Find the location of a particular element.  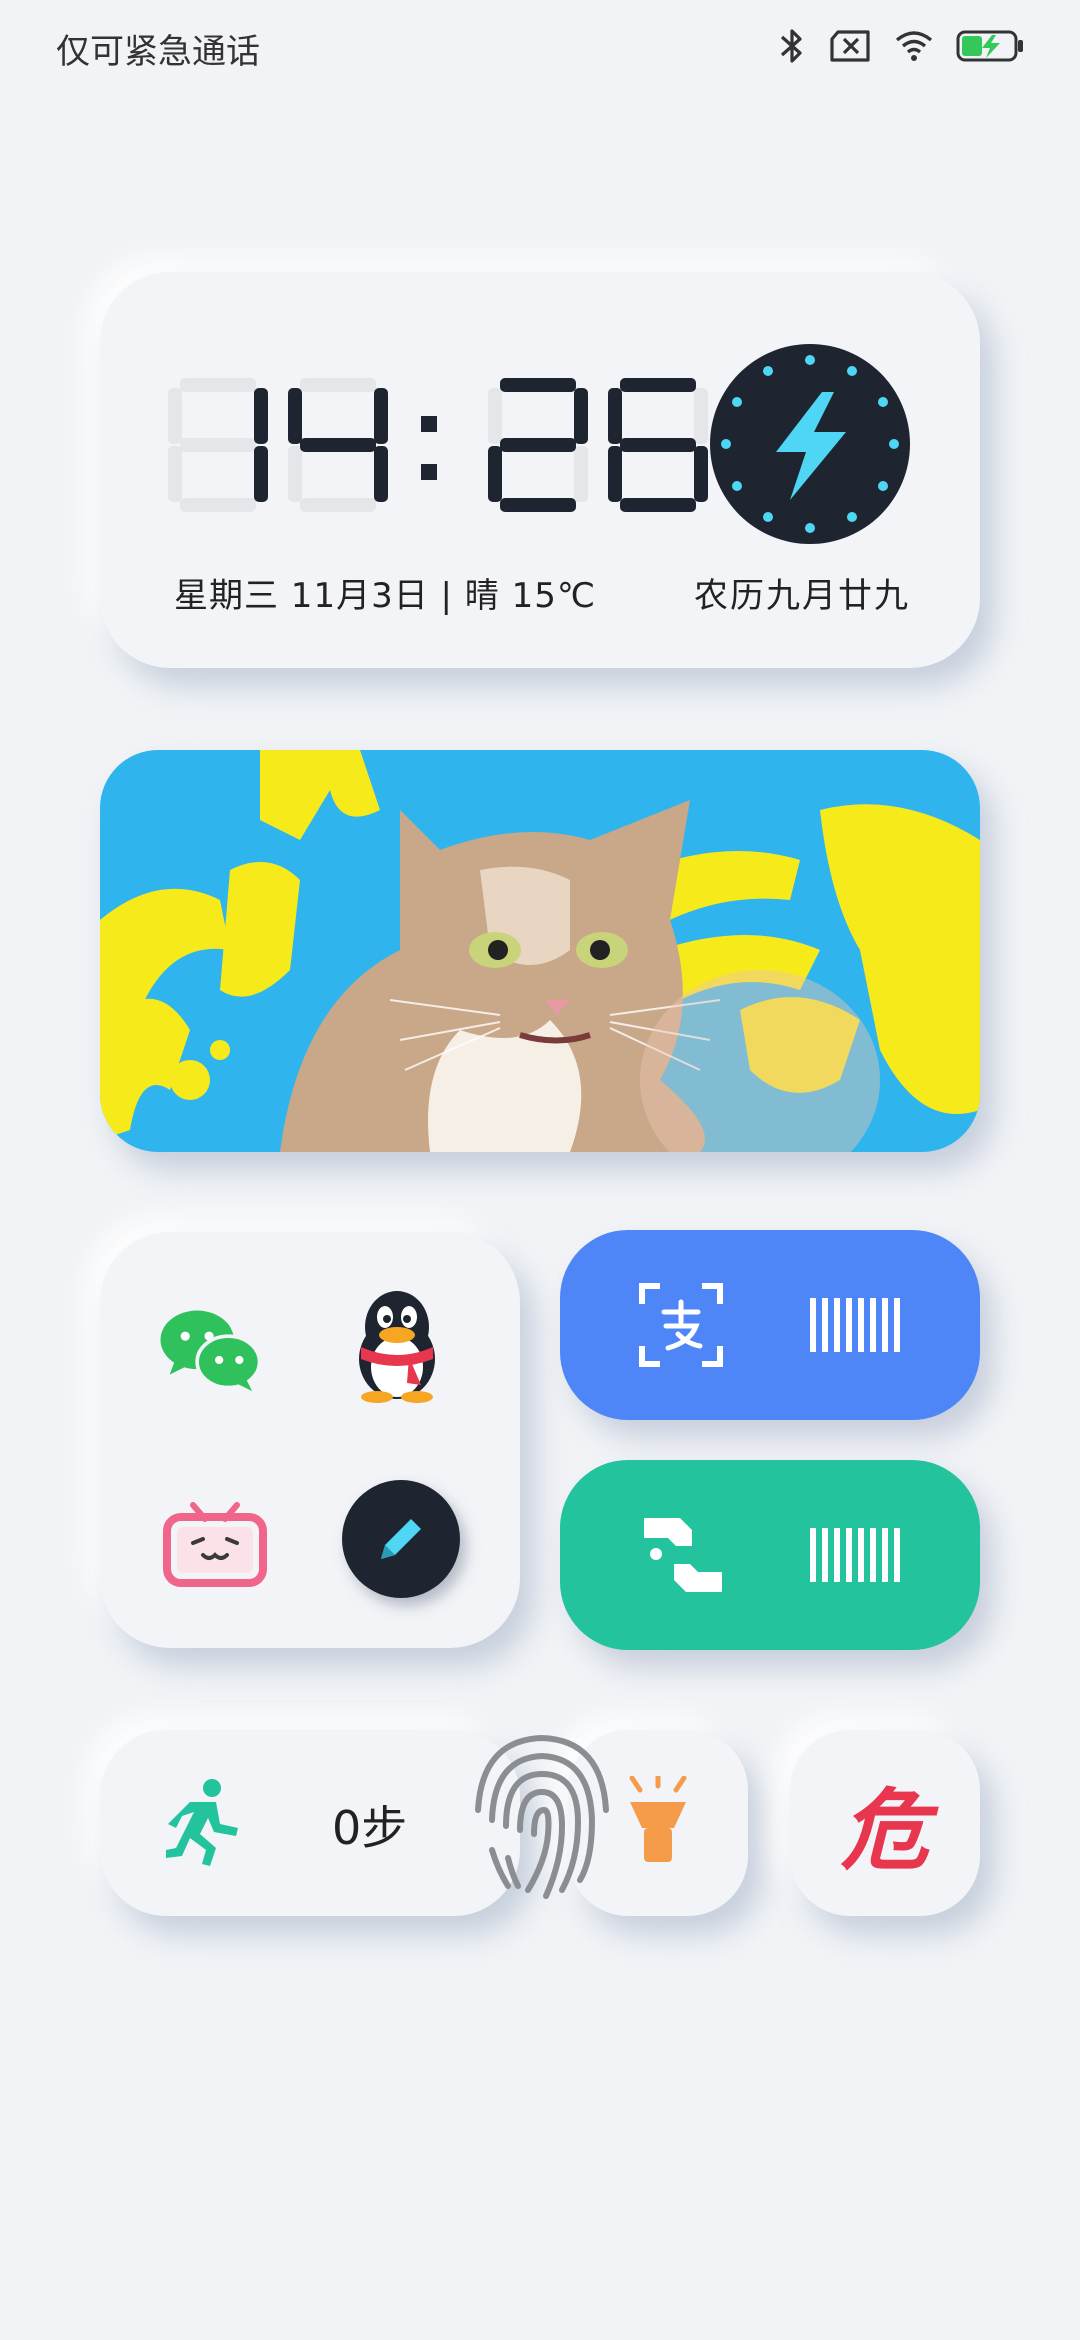

fingerprint-icon is located at coordinates (542, 1815).